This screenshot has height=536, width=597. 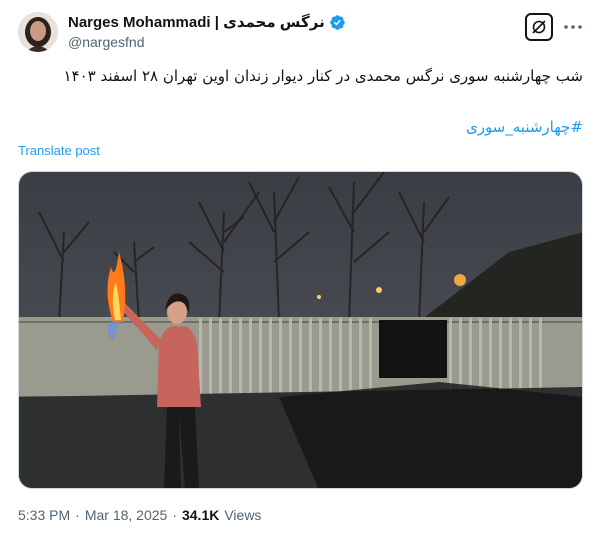 What do you see at coordinates (126, 515) in the screenshot?
I see `post-date: Mar 18, 2025` at bounding box center [126, 515].